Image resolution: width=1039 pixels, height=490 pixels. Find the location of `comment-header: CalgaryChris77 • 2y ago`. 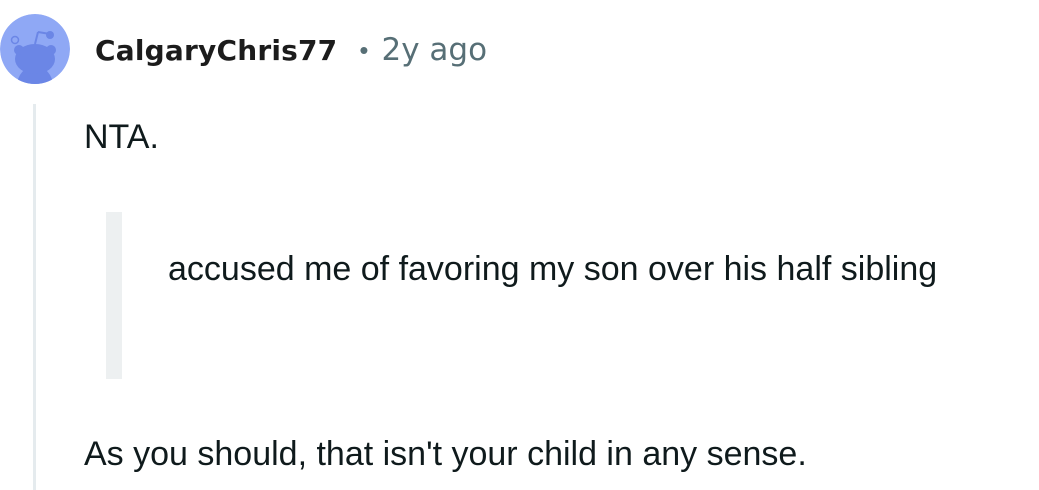

comment-header: CalgaryChris77 • 2y ago is located at coordinates (291, 50).